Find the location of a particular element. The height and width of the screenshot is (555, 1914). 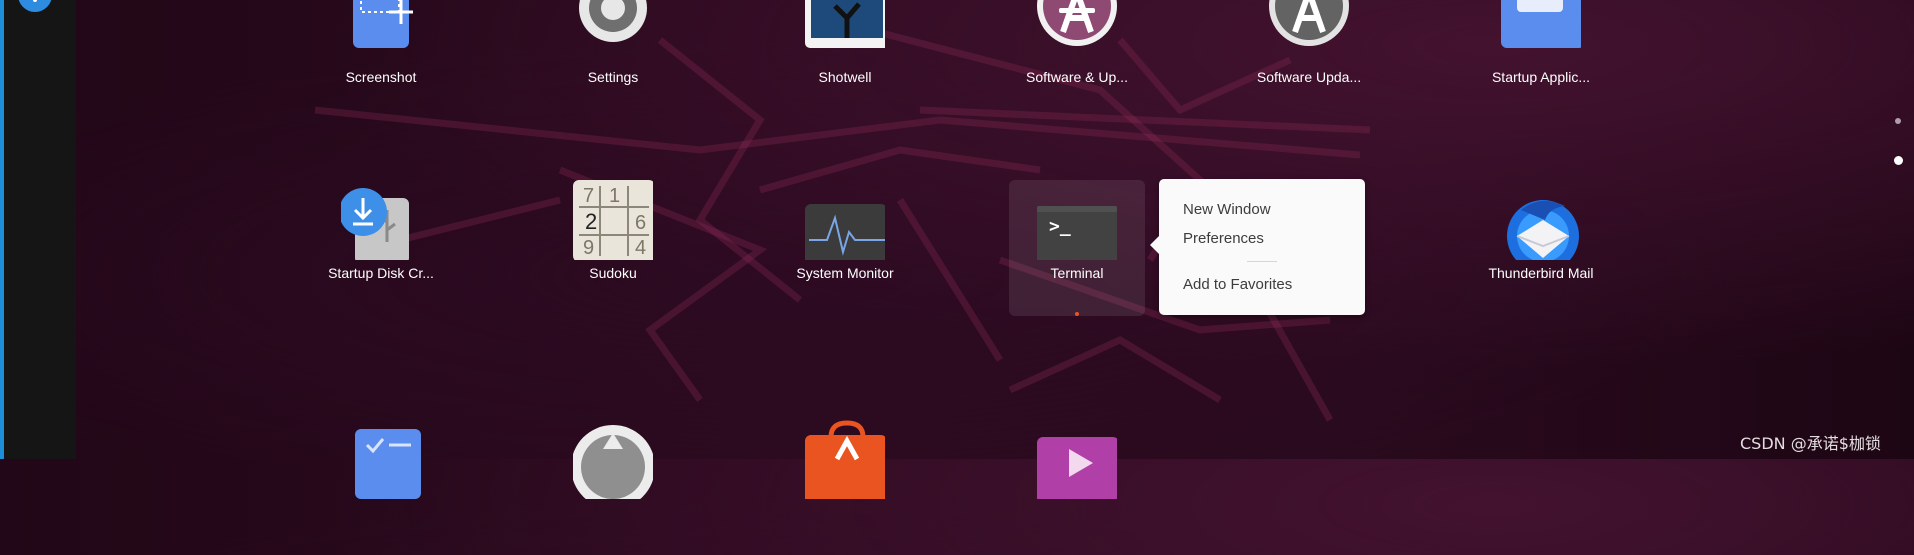

videos-icon is located at coordinates (1077, 468).